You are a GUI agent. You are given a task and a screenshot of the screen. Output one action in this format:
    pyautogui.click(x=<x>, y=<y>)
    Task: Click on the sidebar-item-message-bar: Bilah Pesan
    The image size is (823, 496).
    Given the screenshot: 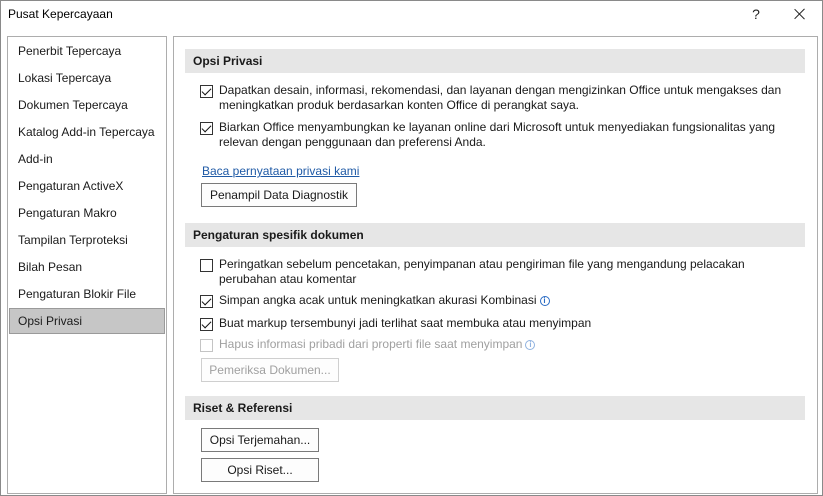 What is the action you would take?
    pyautogui.click(x=87, y=267)
    